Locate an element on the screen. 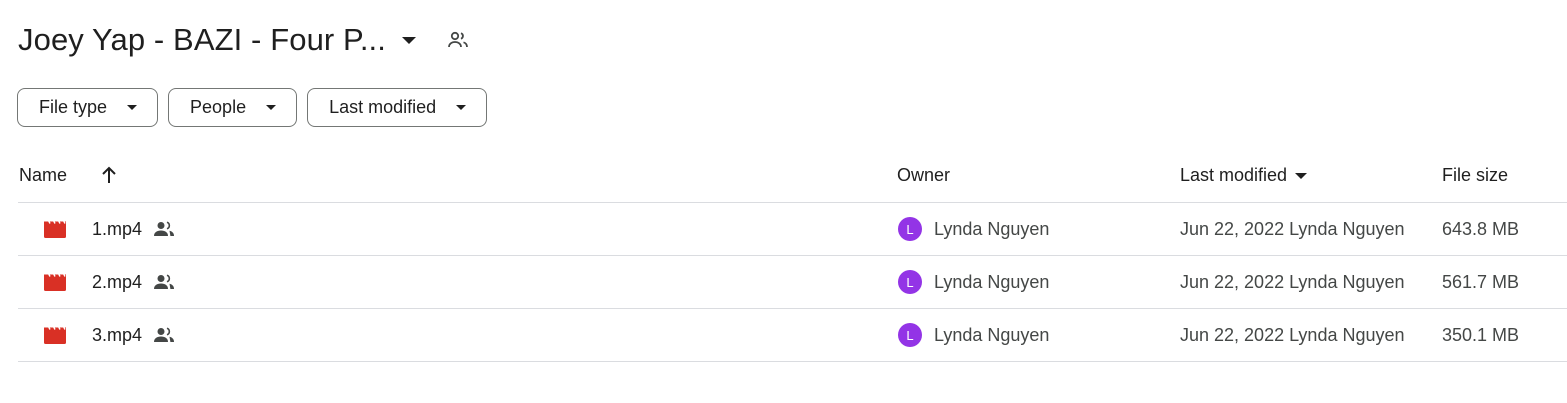  filter-label: People is located at coordinates (218, 107).